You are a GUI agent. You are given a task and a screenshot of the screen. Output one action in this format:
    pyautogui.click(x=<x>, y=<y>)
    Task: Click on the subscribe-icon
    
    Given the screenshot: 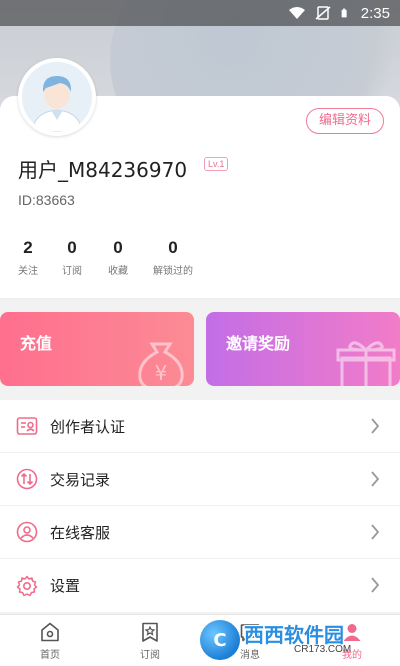 What is the action you would take?
    pyautogui.click(x=150, y=632)
    